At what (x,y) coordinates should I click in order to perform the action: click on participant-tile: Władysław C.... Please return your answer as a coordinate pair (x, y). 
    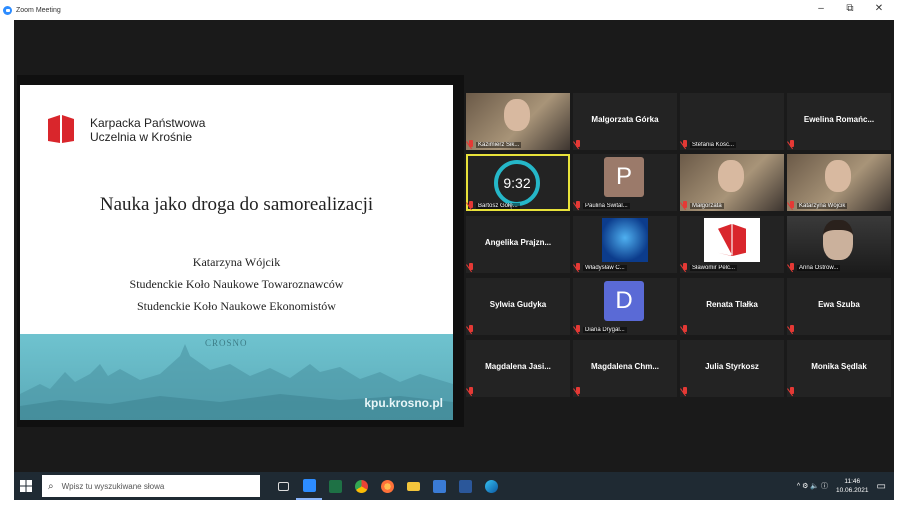
    Looking at the image, I should click on (625, 244).